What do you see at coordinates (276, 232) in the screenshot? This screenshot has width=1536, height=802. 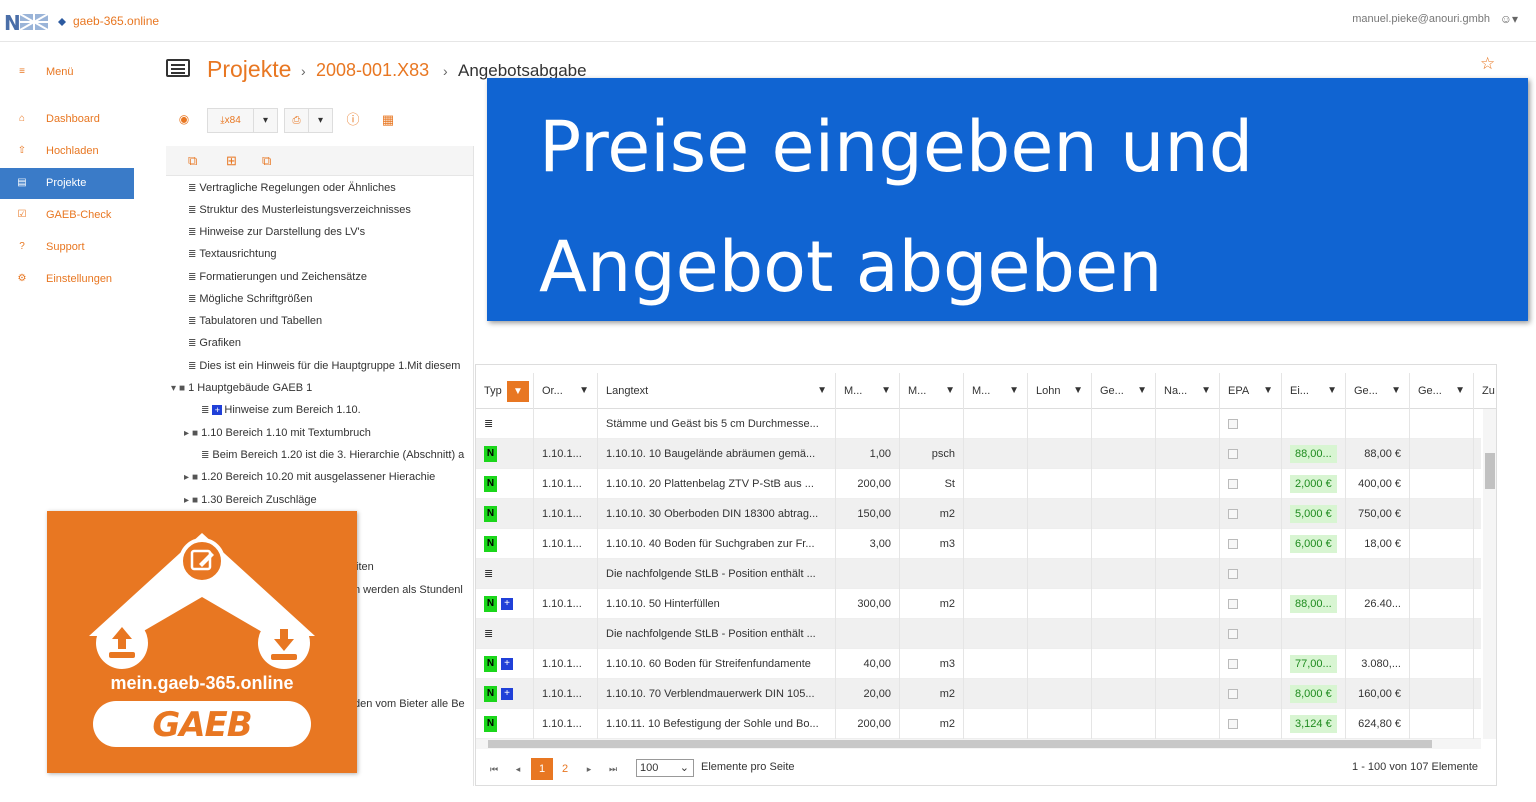 I see `tree-node: ≣ Hinweise zur Darstellung des LV's` at bounding box center [276, 232].